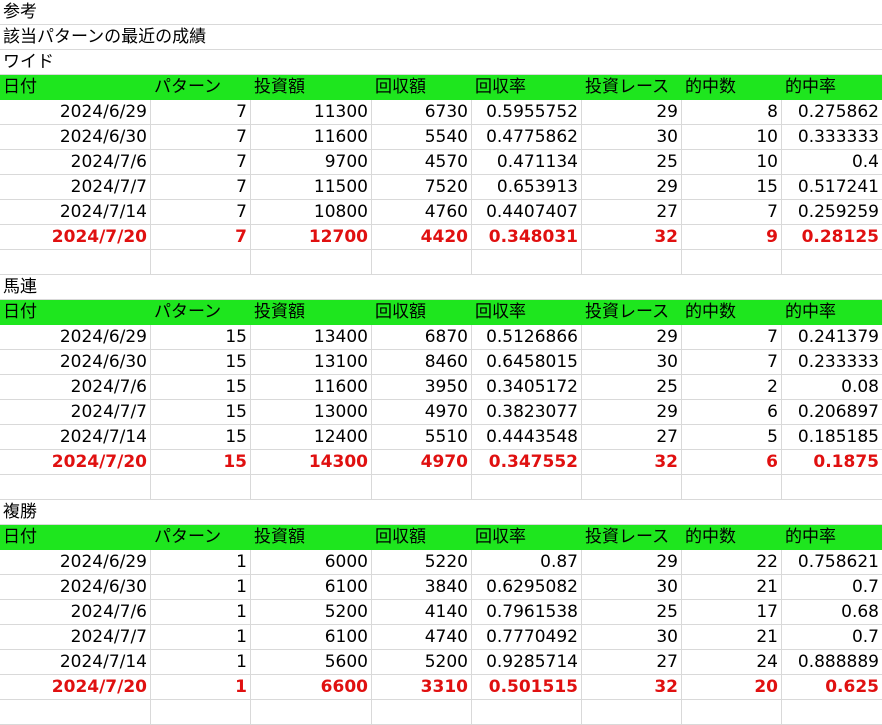  I want to click on race-count-cell: 30, so click(632, 637).